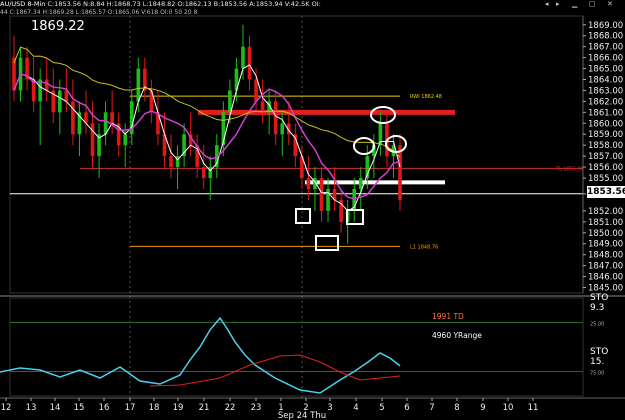 The width and height of the screenshot is (625, 420). Describe the element at coordinates (355, 408) in the screenshot. I see `time-tick-label: 4` at that location.